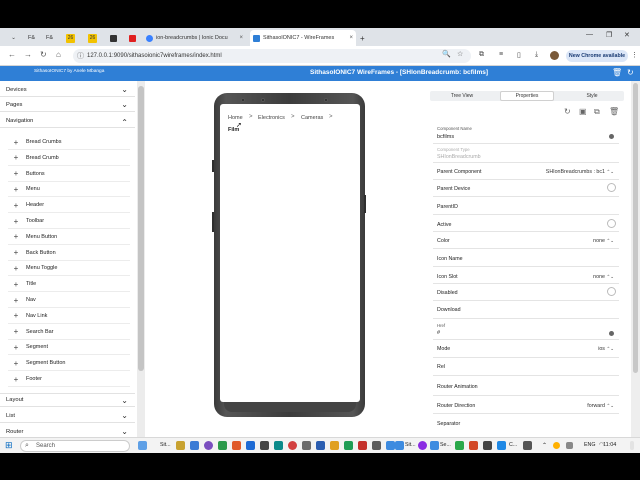 This screenshot has height=480, width=640. Describe the element at coordinates (69, 285) in the screenshot. I see `sidebar-item-title: + Title` at that location.